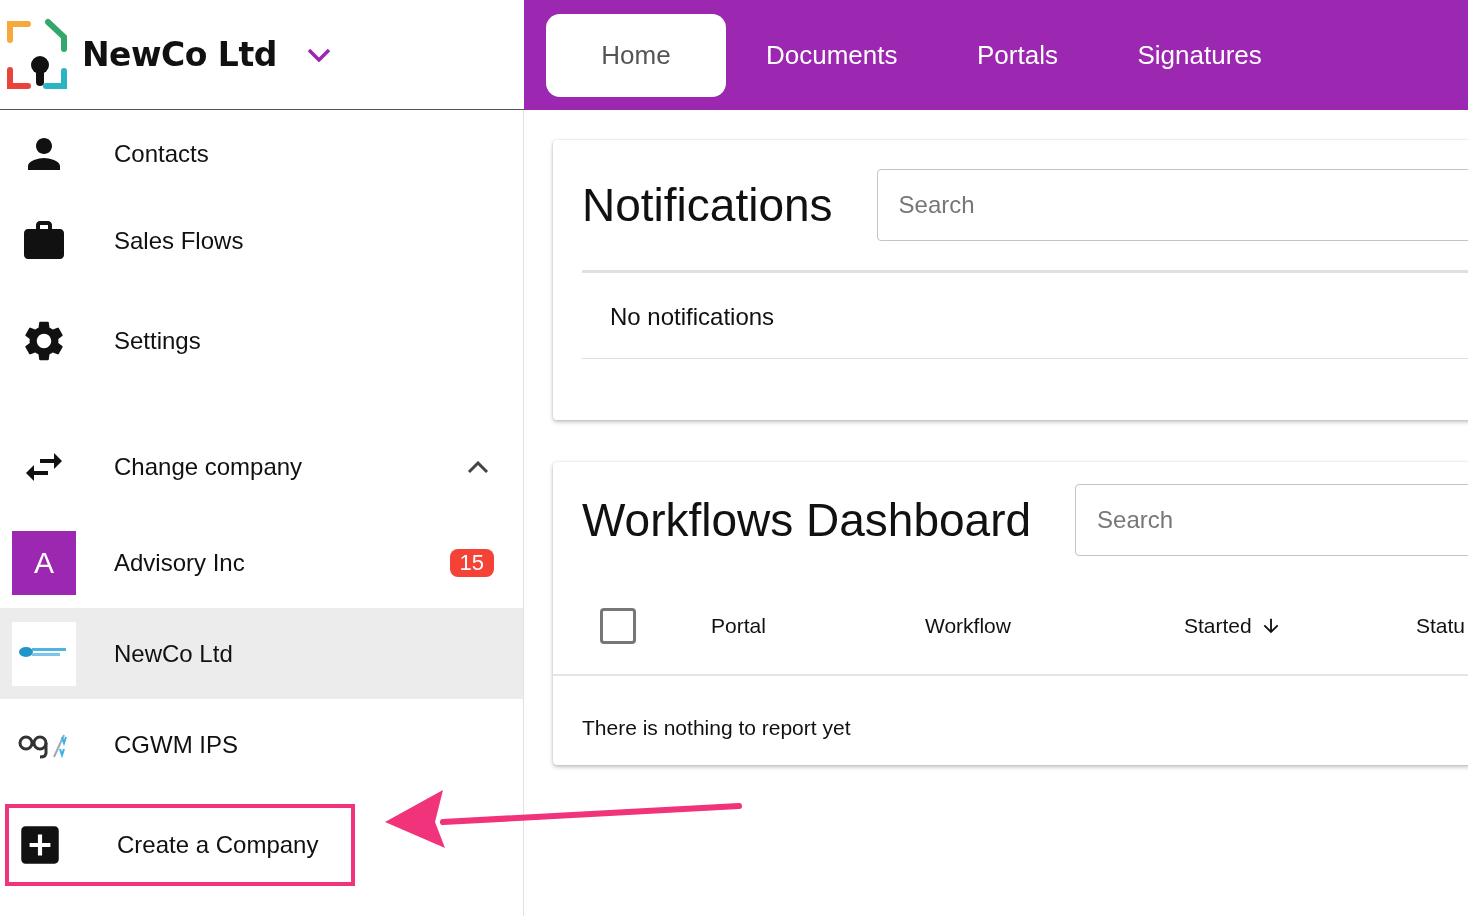  Describe the element at coordinates (261, 153) in the screenshot. I see `sidebar-item: Contacts` at that location.